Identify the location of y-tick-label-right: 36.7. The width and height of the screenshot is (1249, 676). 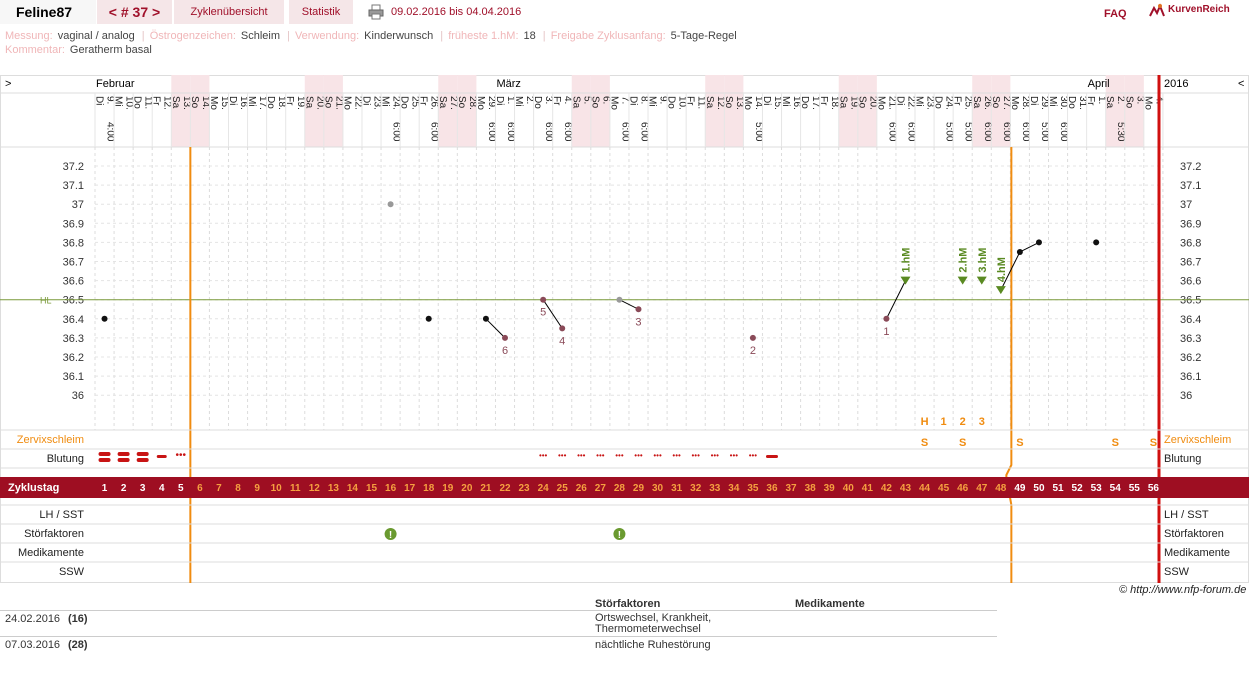
(1190, 263).